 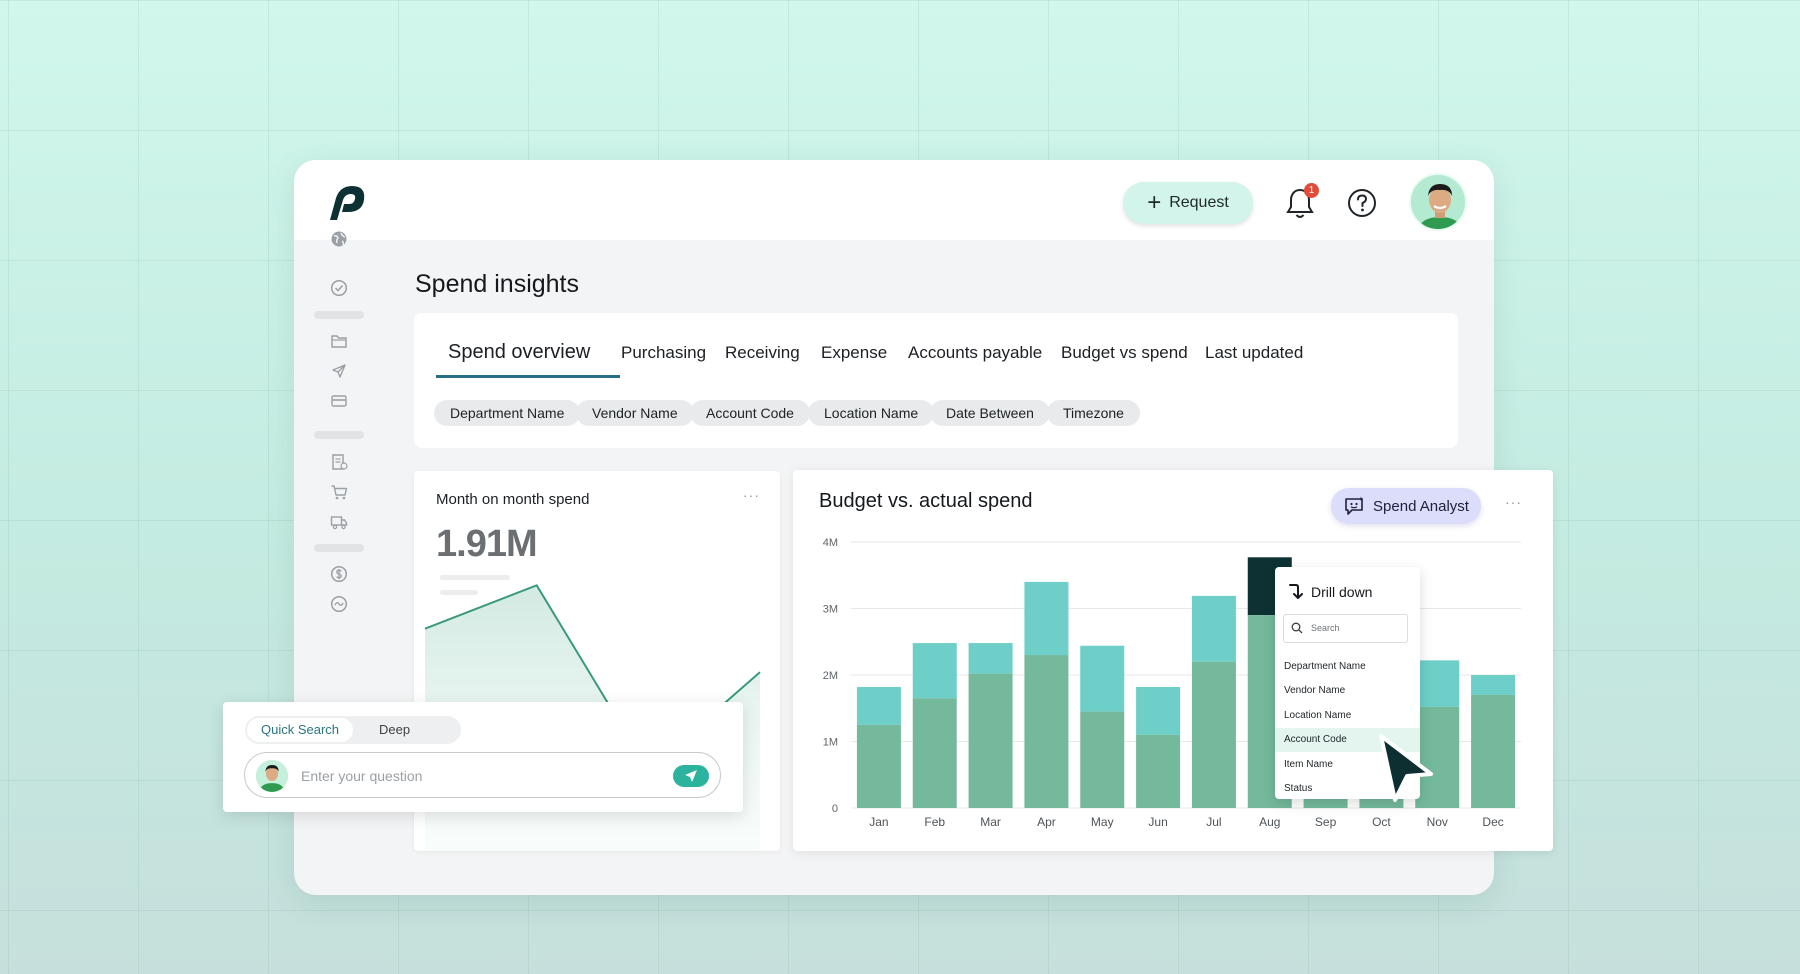 What do you see at coordinates (339, 401) in the screenshot?
I see `credit-card-icon` at bounding box center [339, 401].